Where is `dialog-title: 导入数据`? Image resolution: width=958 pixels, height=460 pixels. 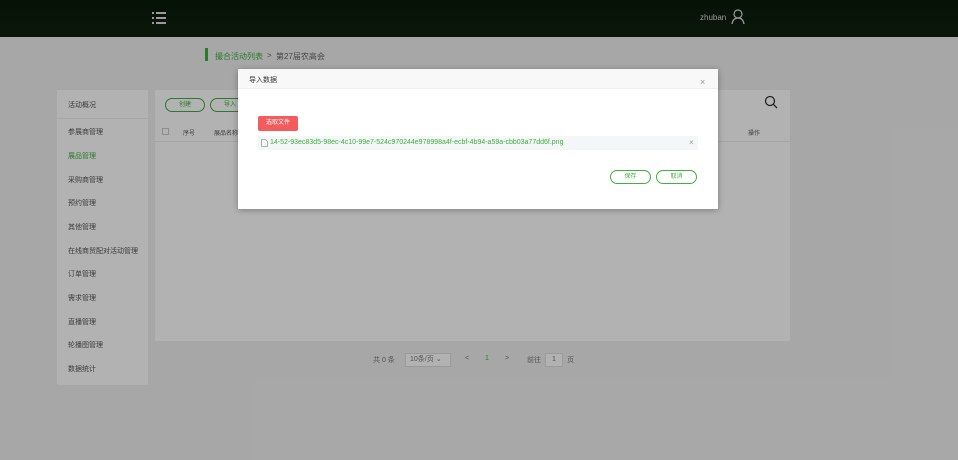
dialog-title: 导入数据 is located at coordinates (263, 80).